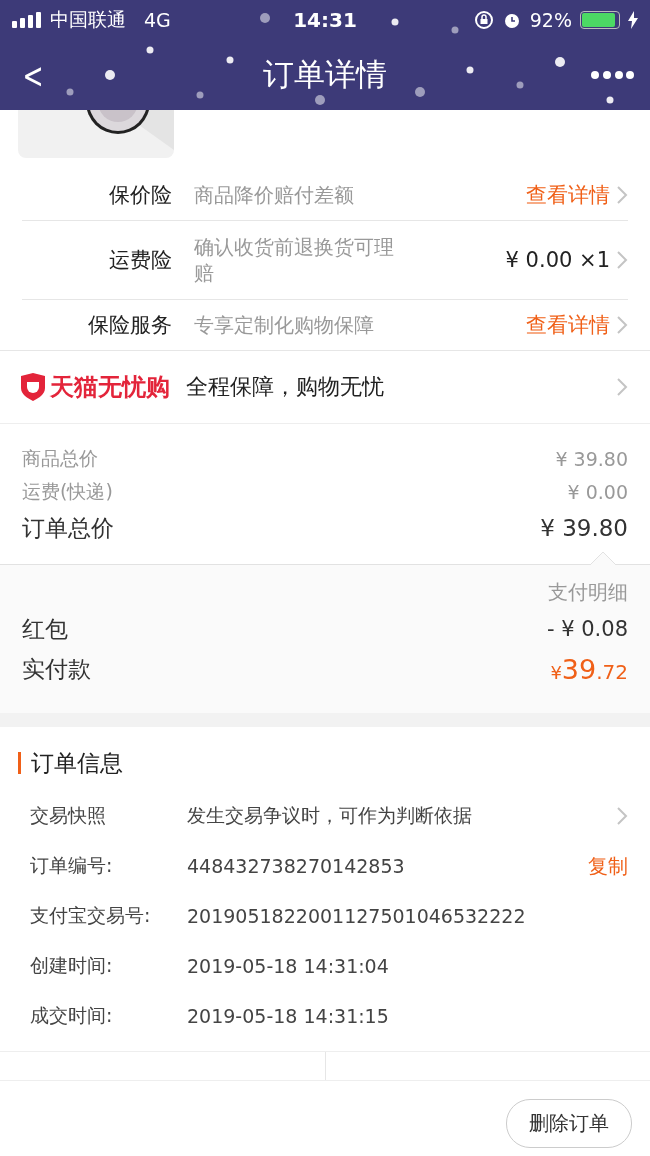 The width and height of the screenshot is (650, 1156). I want to click on payment-details-label: 支付明细, so click(587, 592).